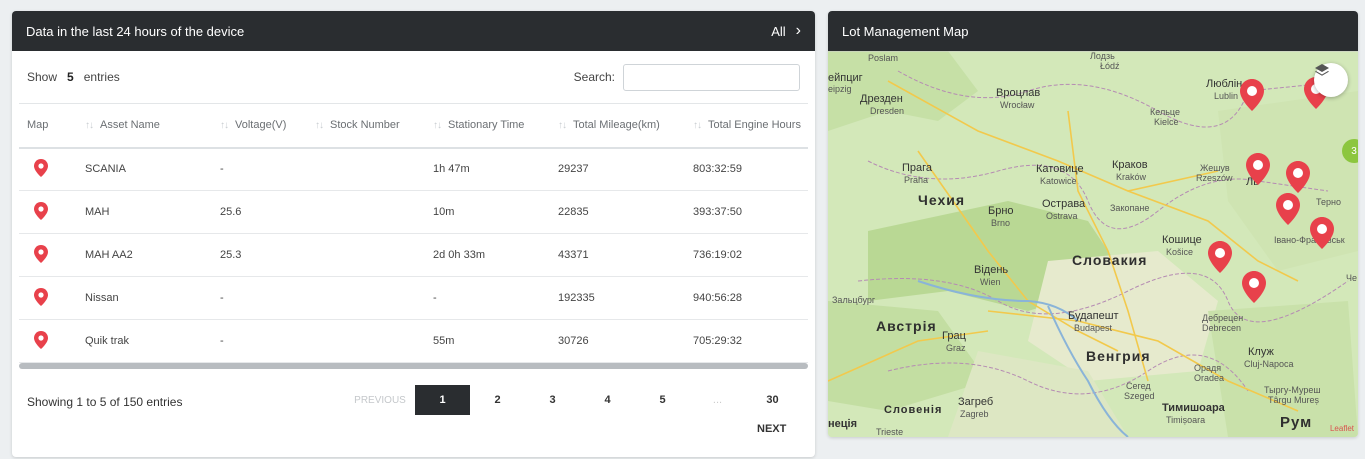 The width and height of the screenshot is (1365, 459). Describe the element at coordinates (1224, 84) in the screenshot. I see `map-label: Люблін` at that location.